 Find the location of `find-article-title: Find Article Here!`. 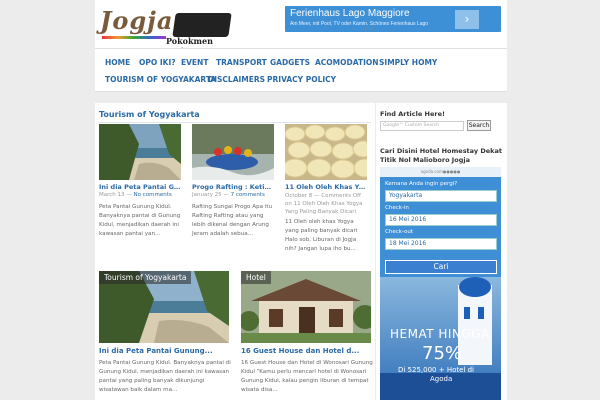

find-article-title: Find Article Here! is located at coordinates (412, 114).